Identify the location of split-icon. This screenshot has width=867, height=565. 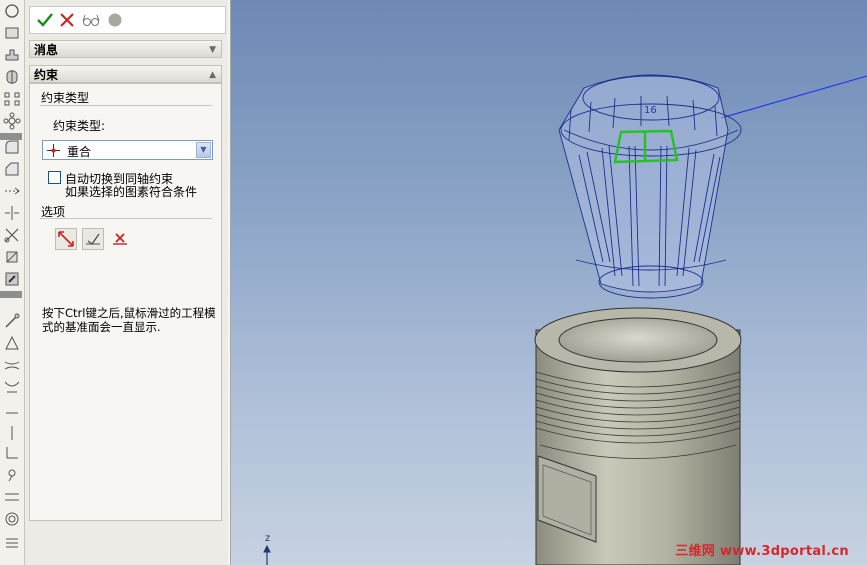
(12, 213).